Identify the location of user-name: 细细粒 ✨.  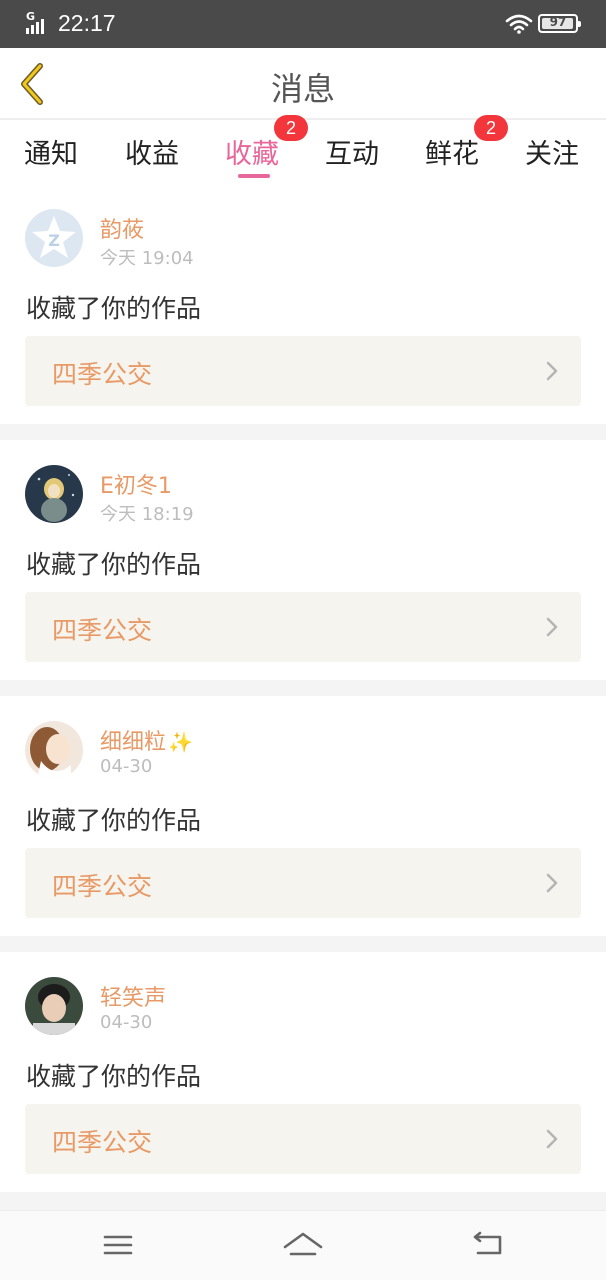
(146, 740).